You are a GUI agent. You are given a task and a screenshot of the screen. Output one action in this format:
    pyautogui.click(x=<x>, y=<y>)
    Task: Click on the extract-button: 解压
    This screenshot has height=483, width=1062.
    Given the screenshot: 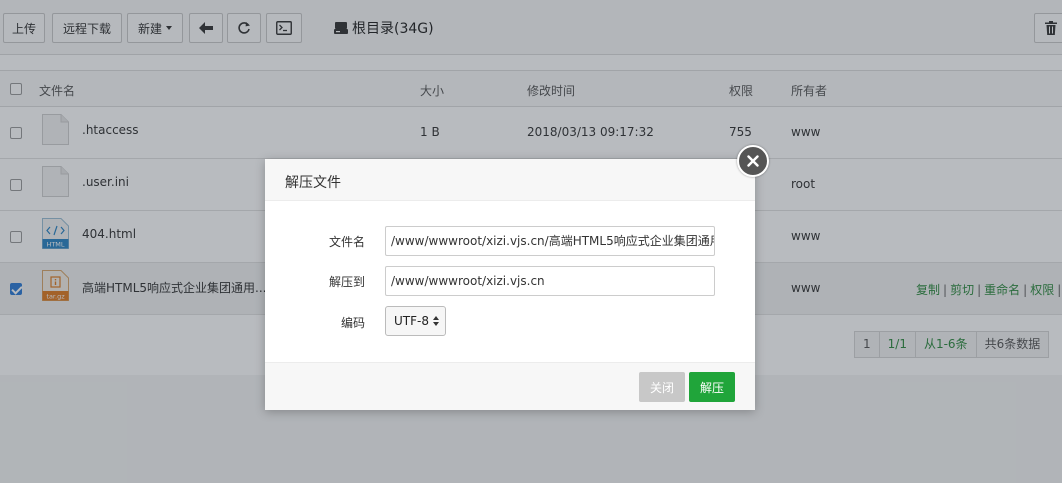 What is the action you would take?
    pyautogui.click(x=712, y=387)
    